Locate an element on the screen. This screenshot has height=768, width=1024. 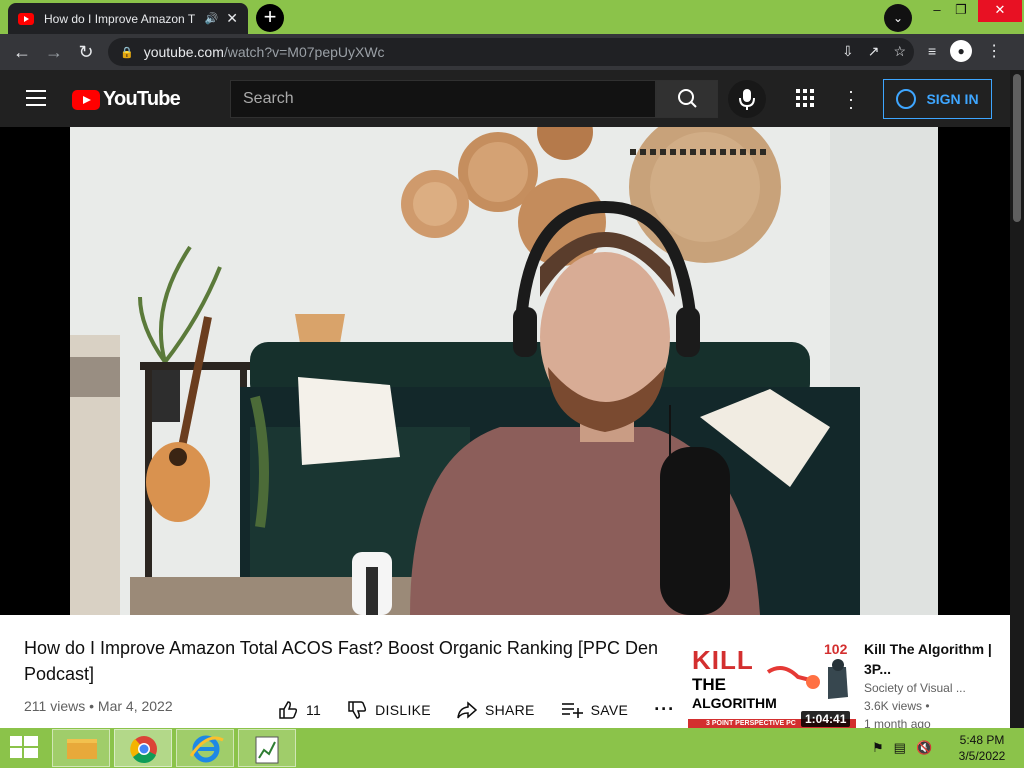
share-arrow-icon is located at coordinates (467, 709).